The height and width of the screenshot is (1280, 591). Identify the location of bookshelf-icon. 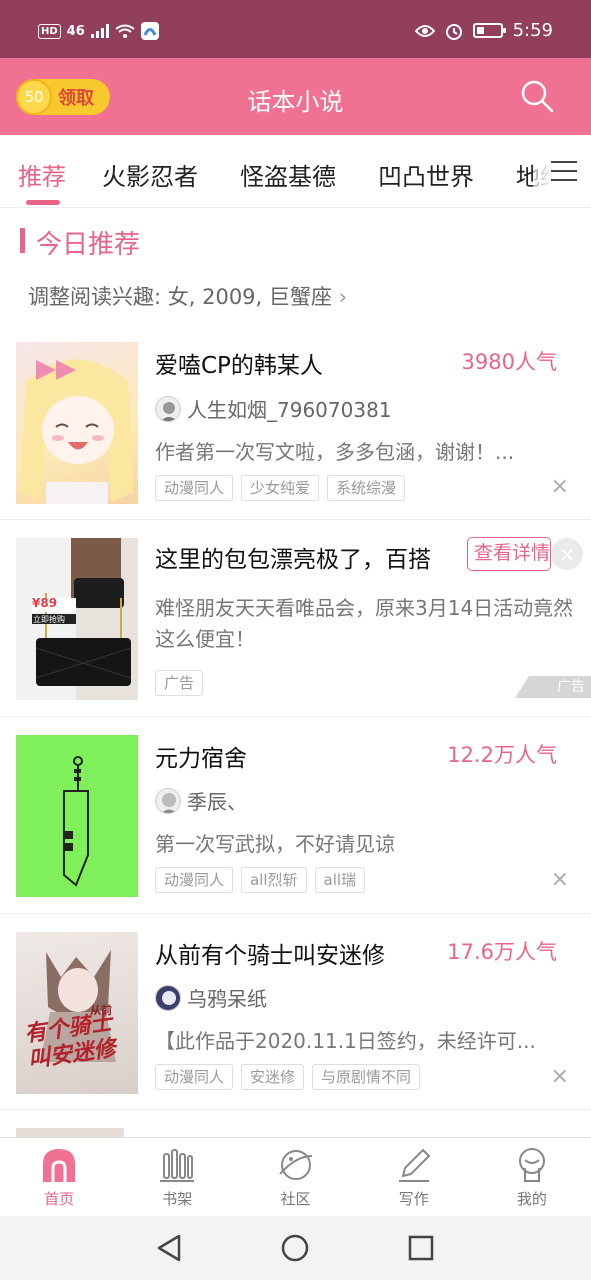
(177, 1165).